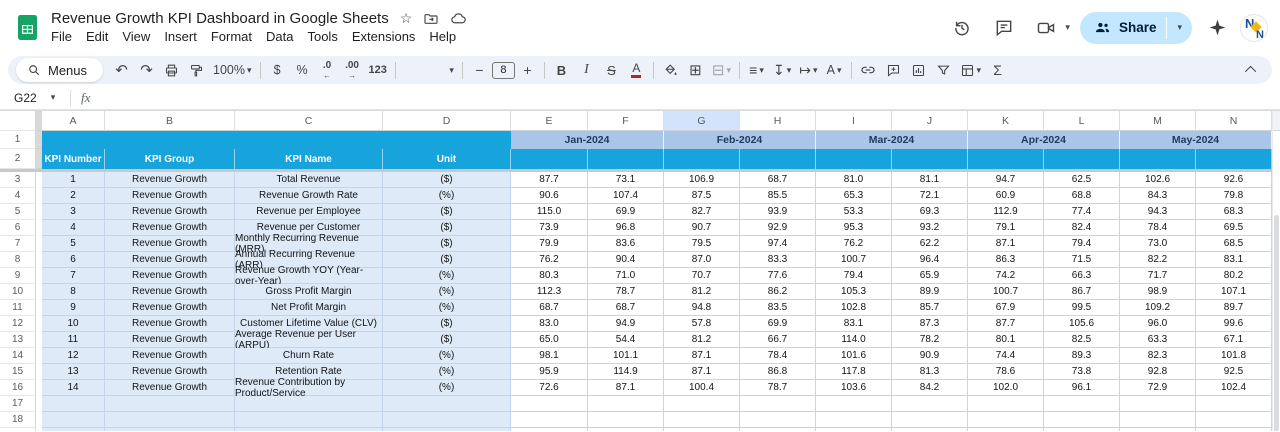  Describe the element at coordinates (302, 70) in the screenshot. I see `format-percent-button: %` at that location.